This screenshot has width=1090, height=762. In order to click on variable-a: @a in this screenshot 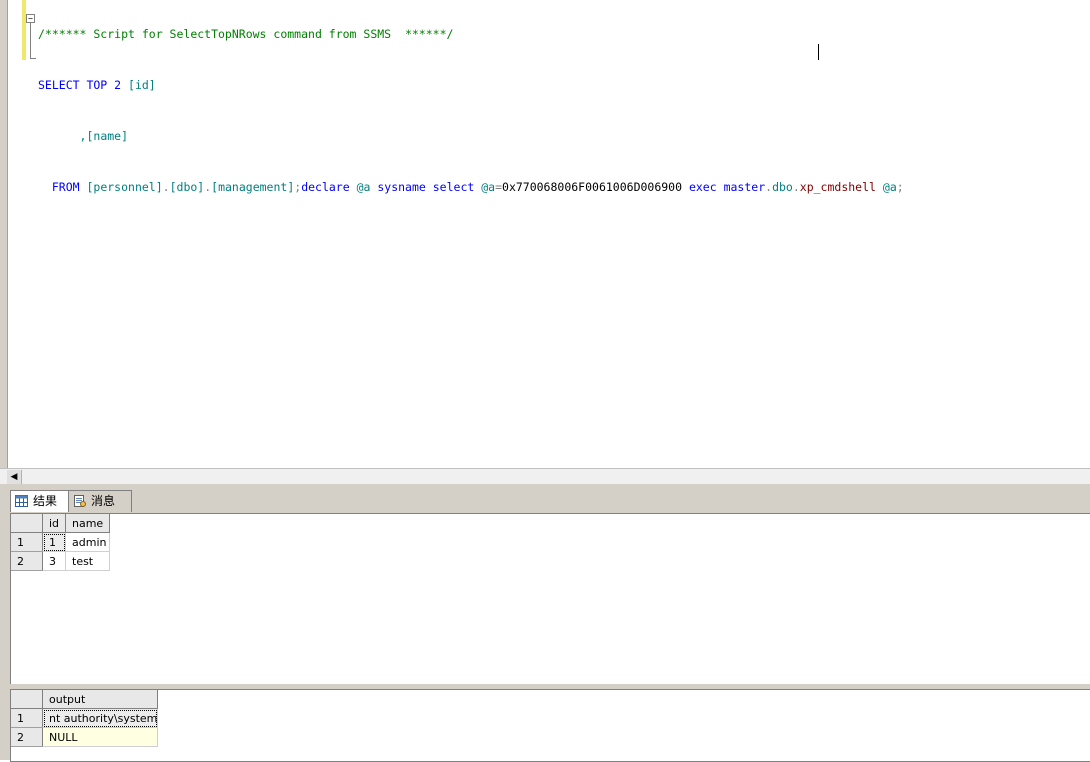, I will do `click(367, 187)`.